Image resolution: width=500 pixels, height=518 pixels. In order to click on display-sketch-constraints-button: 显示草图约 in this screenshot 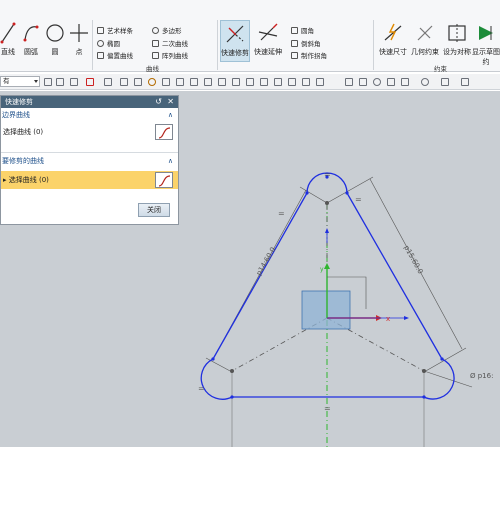, I will do `click(486, 44)`.